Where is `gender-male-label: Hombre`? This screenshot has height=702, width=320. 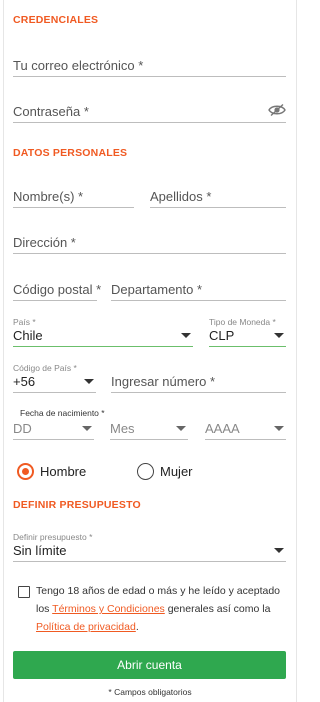 gender-male-label: Hombre is located at coordinates (63, 471).